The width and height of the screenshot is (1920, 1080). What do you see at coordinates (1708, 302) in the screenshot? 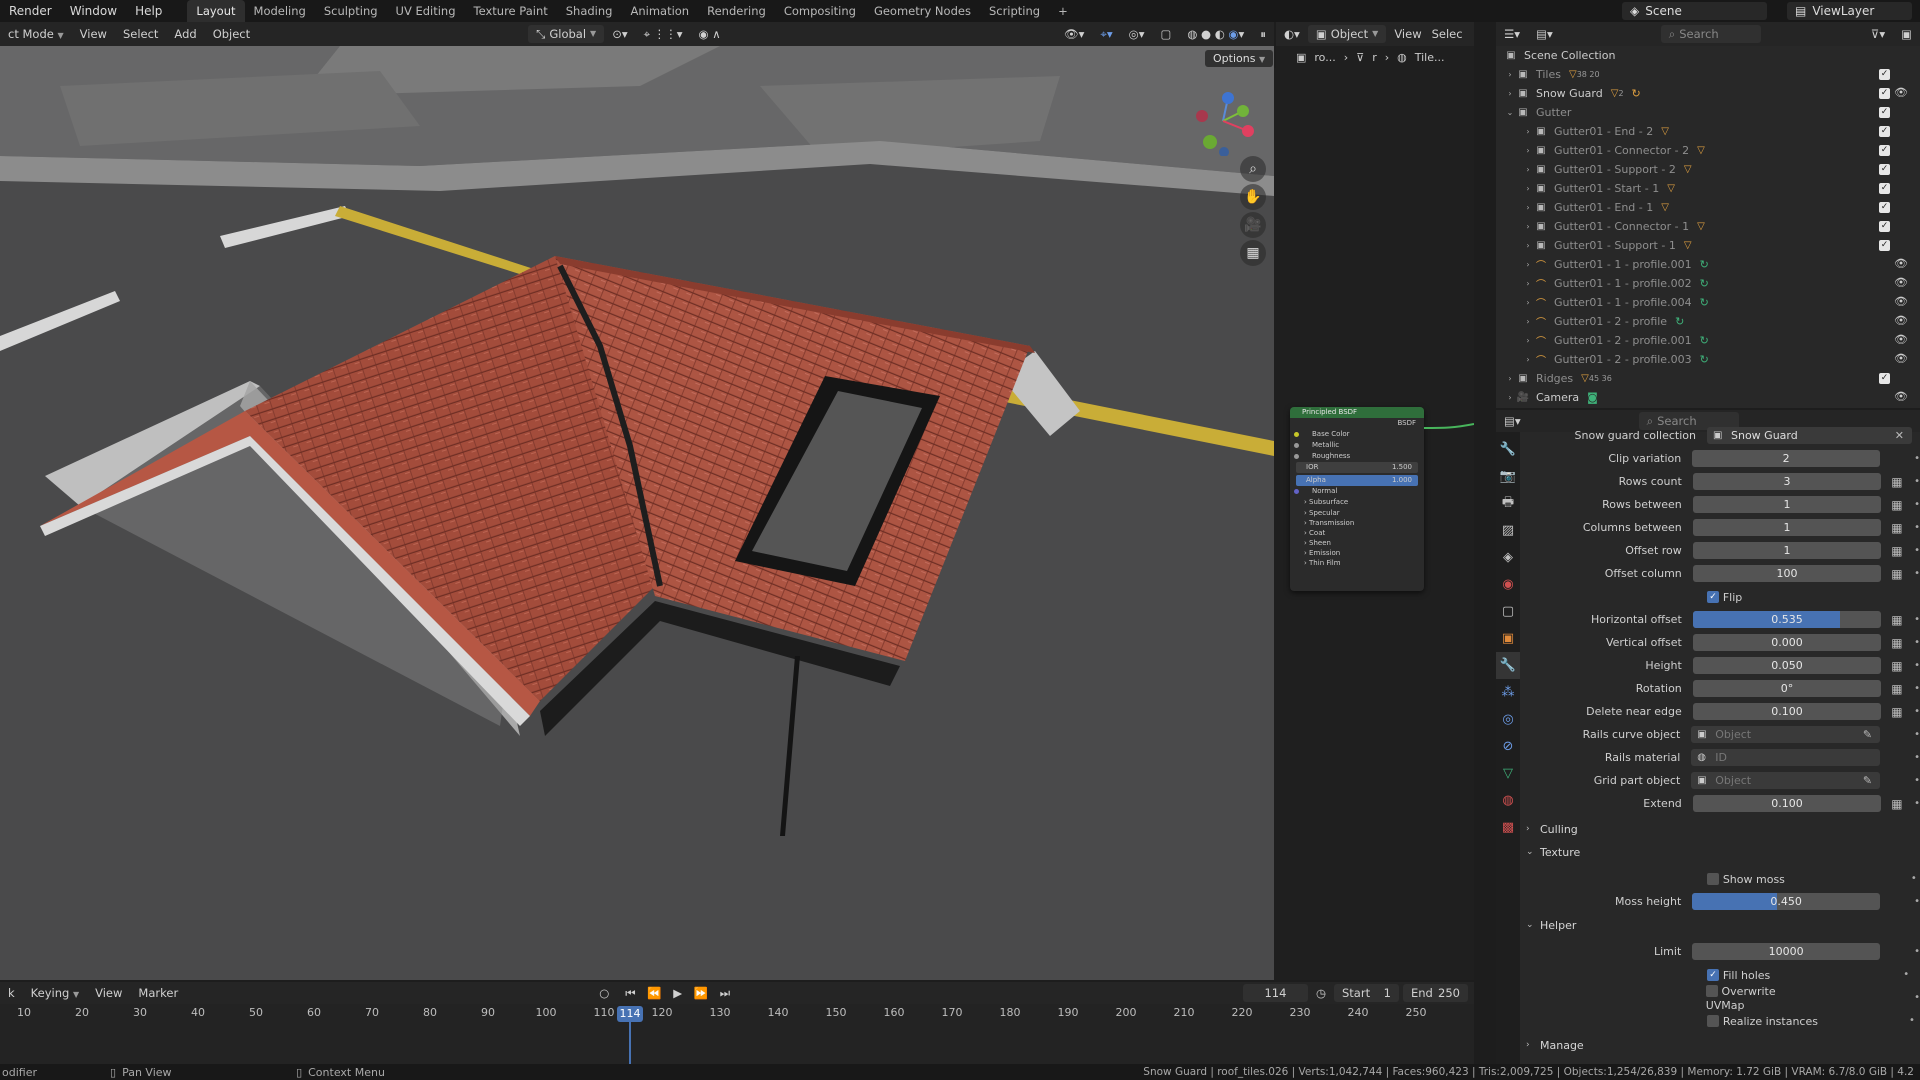
I see `outliner-row-profile: › ⌒ Gutter01 - 1 - profile.004 ↻ 👁` at bounding box center [1708, 302].